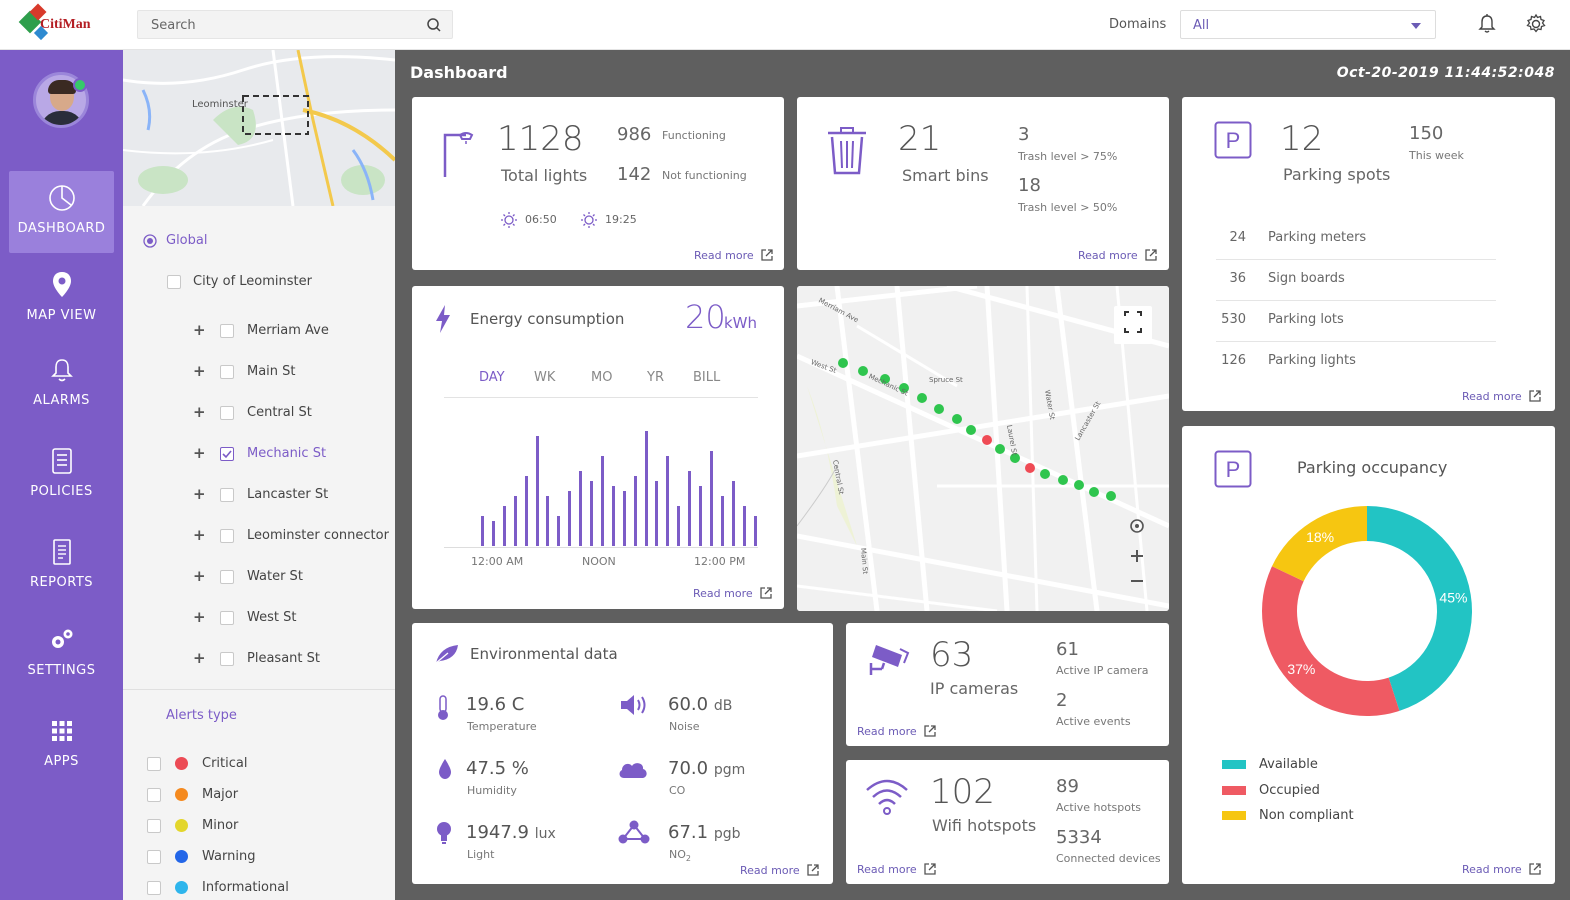  Describe the element at coordinates (61, 749) in the screenshot. I see `nav-apps: APPS` at that location.